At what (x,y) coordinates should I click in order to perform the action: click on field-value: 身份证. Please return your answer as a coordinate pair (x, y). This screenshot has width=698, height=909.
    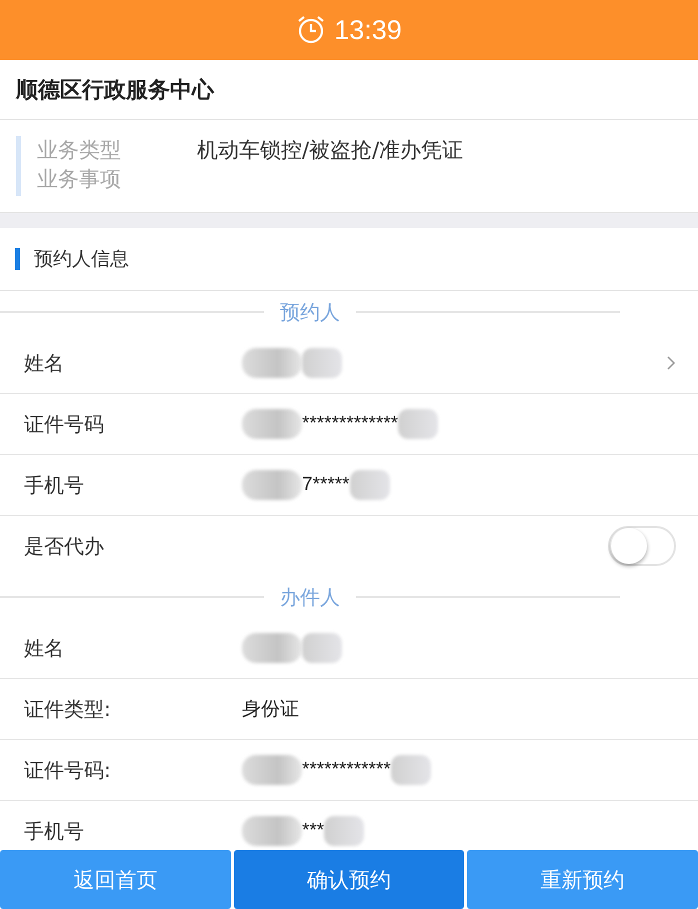
    Looking at the image, I should click on (270, 710).